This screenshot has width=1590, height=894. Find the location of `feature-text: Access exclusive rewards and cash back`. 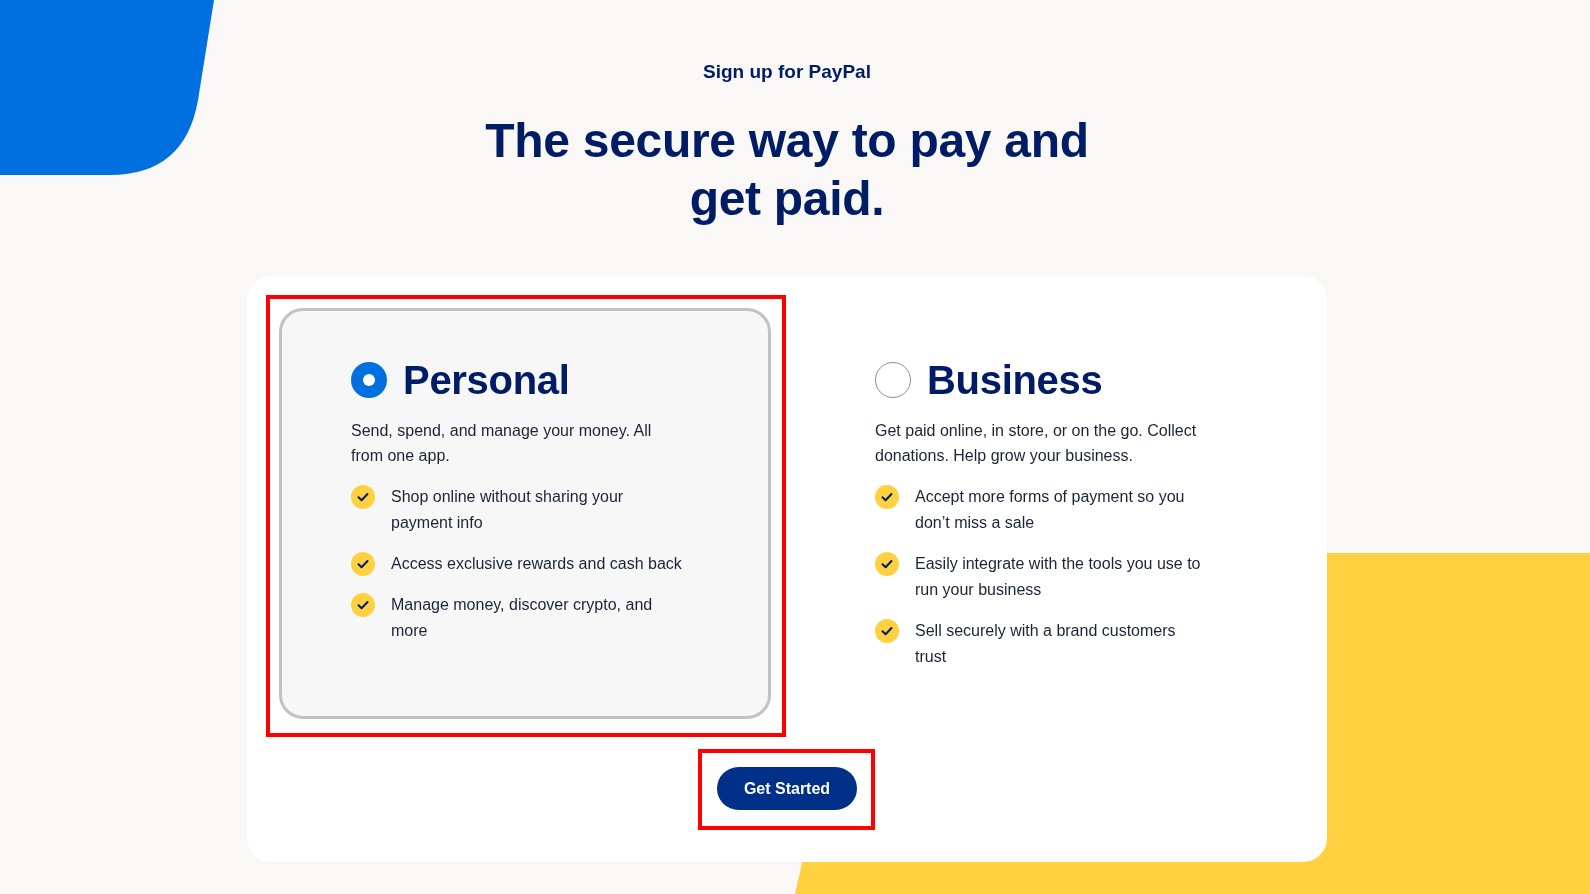

feature-text: Access exclusive rewards and cash back is located at coordinates (537, 564).